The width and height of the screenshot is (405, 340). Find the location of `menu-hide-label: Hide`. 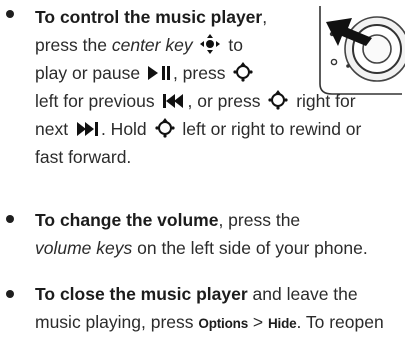

menu-hide-label: Hide is located at coordinates (282, 323).